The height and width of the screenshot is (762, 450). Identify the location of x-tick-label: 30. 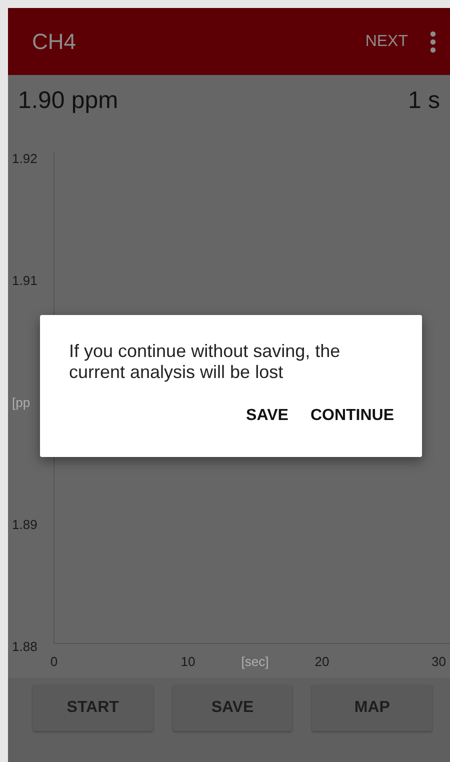
(439, 661).